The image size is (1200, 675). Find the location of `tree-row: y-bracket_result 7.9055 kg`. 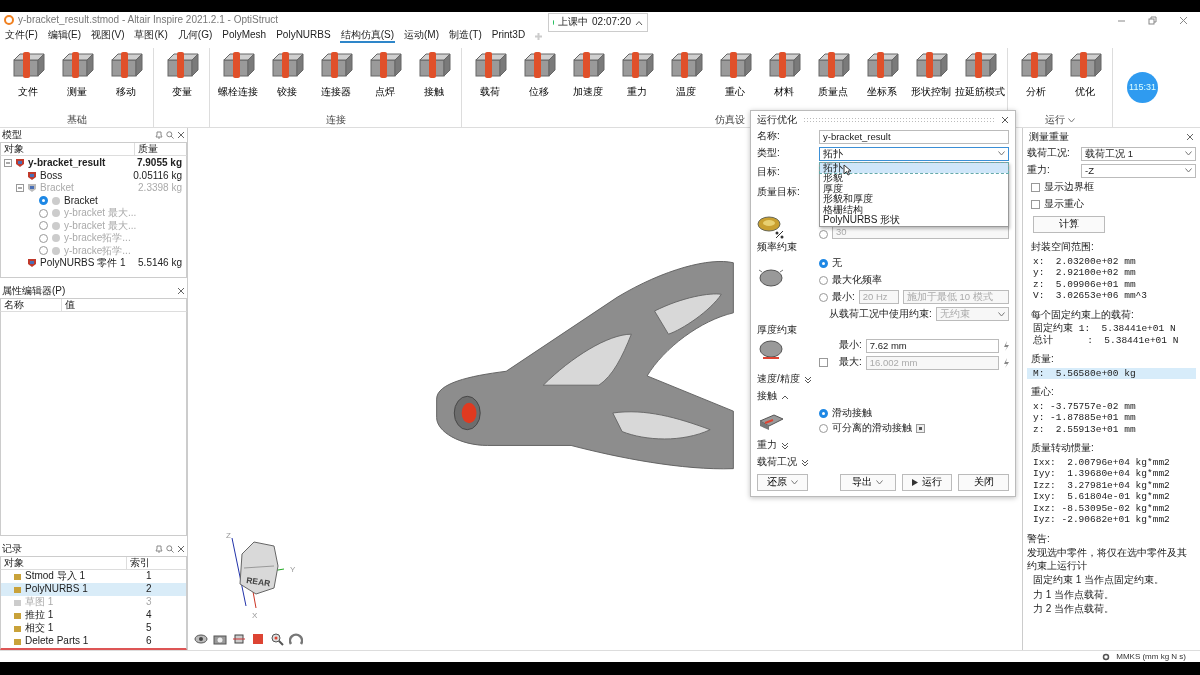

tree-row: y-bracket_result 7.9055 kg is located at coordinates (93, 163).